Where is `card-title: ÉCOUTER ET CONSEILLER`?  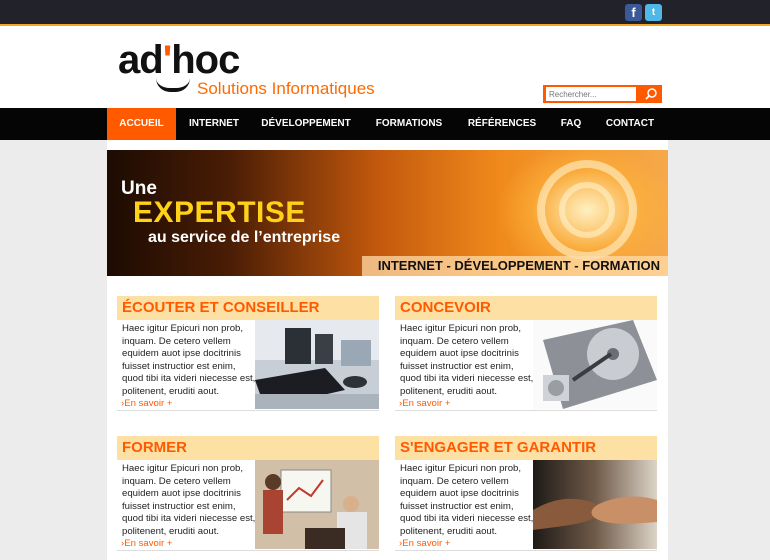 card-title: ÉCOUTER ET CONSEILLER is located at coordinates (248, 308).